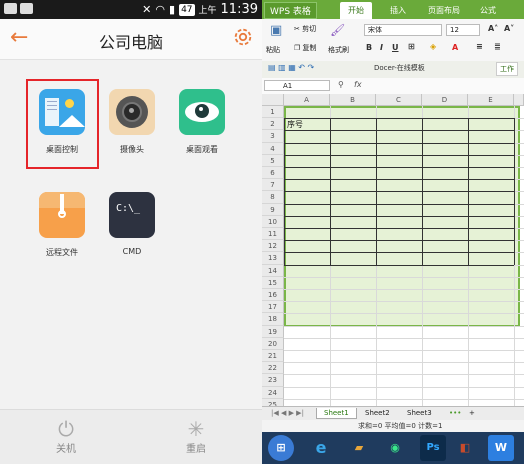 This screenshot has height=464, width=524. I want to click on app-camera: 摄像头, so click(132, 122).